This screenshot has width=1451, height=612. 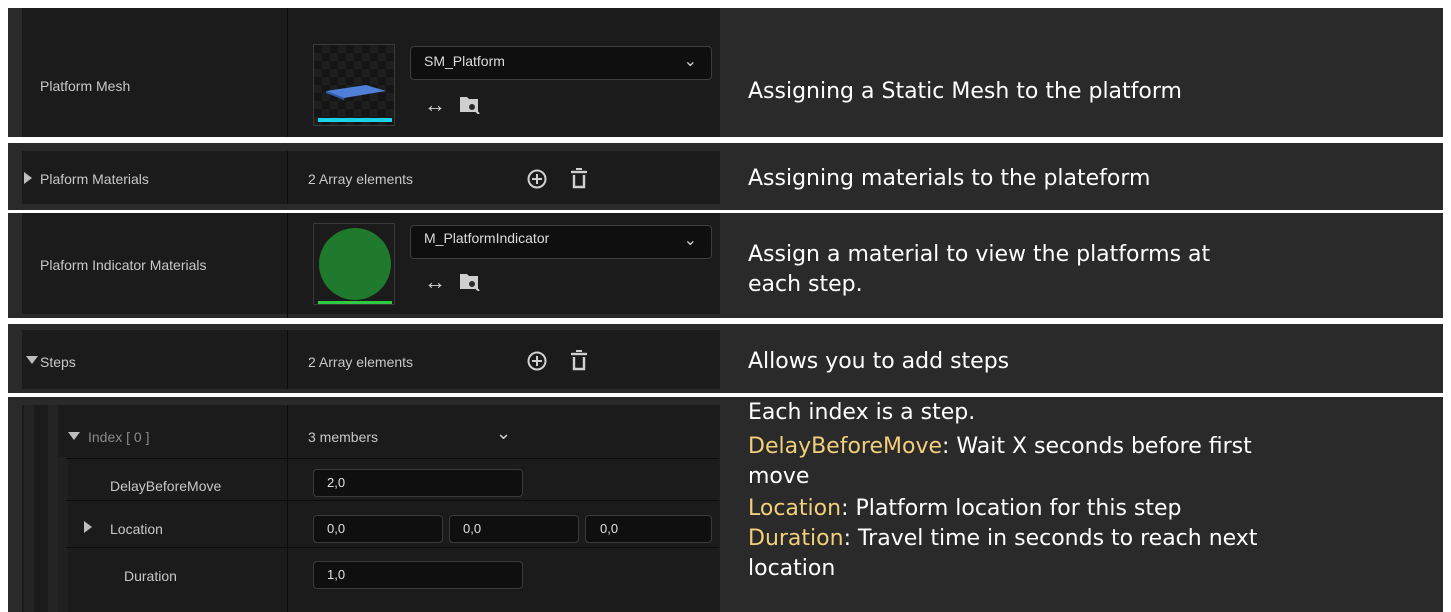 What do you see at coordinates (949, 178) in the screenshot?
I see `platform-materials-description: Assigning materials to the plateform` at bounding box center [949, 178].